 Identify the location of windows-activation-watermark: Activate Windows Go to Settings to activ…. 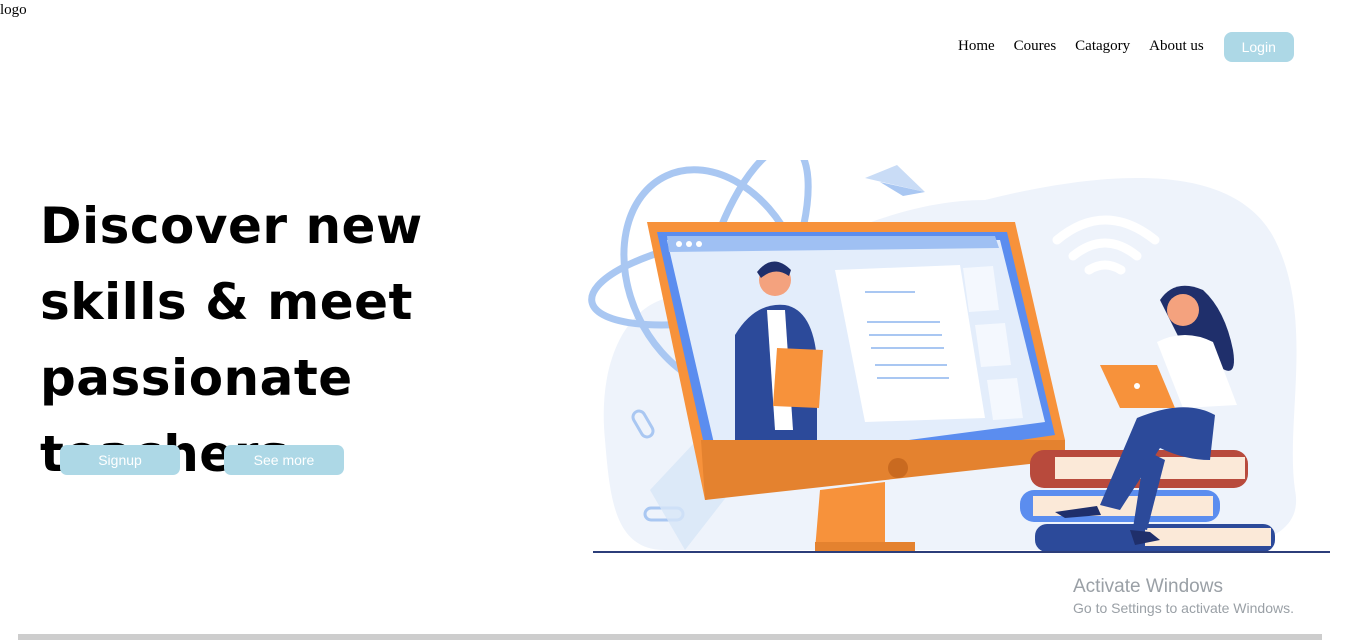
(1183, 596).